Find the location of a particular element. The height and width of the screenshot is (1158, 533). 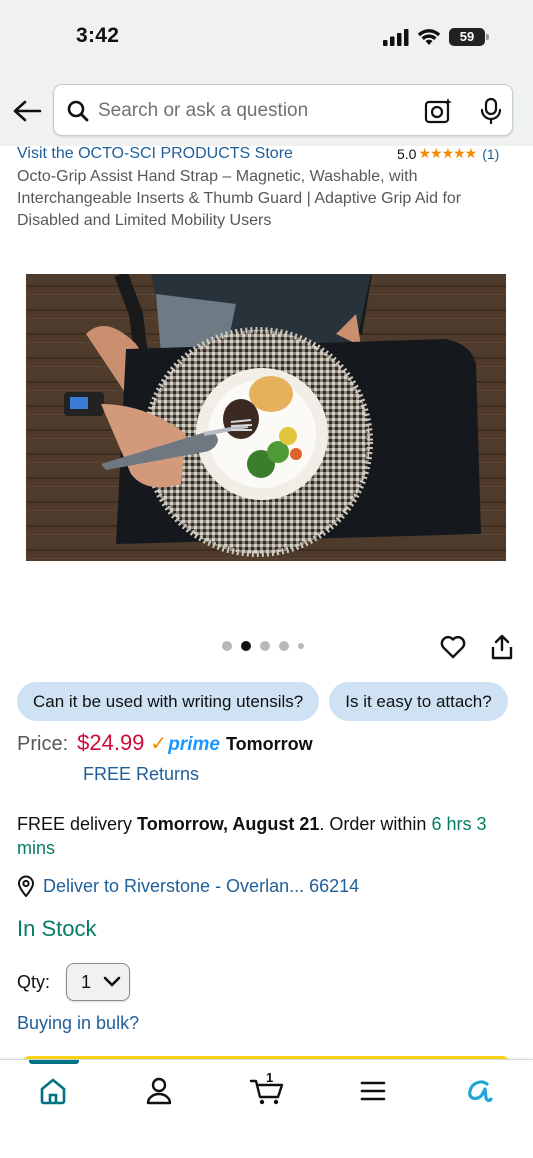

menu-icon is located at coordinates (373, 1091).